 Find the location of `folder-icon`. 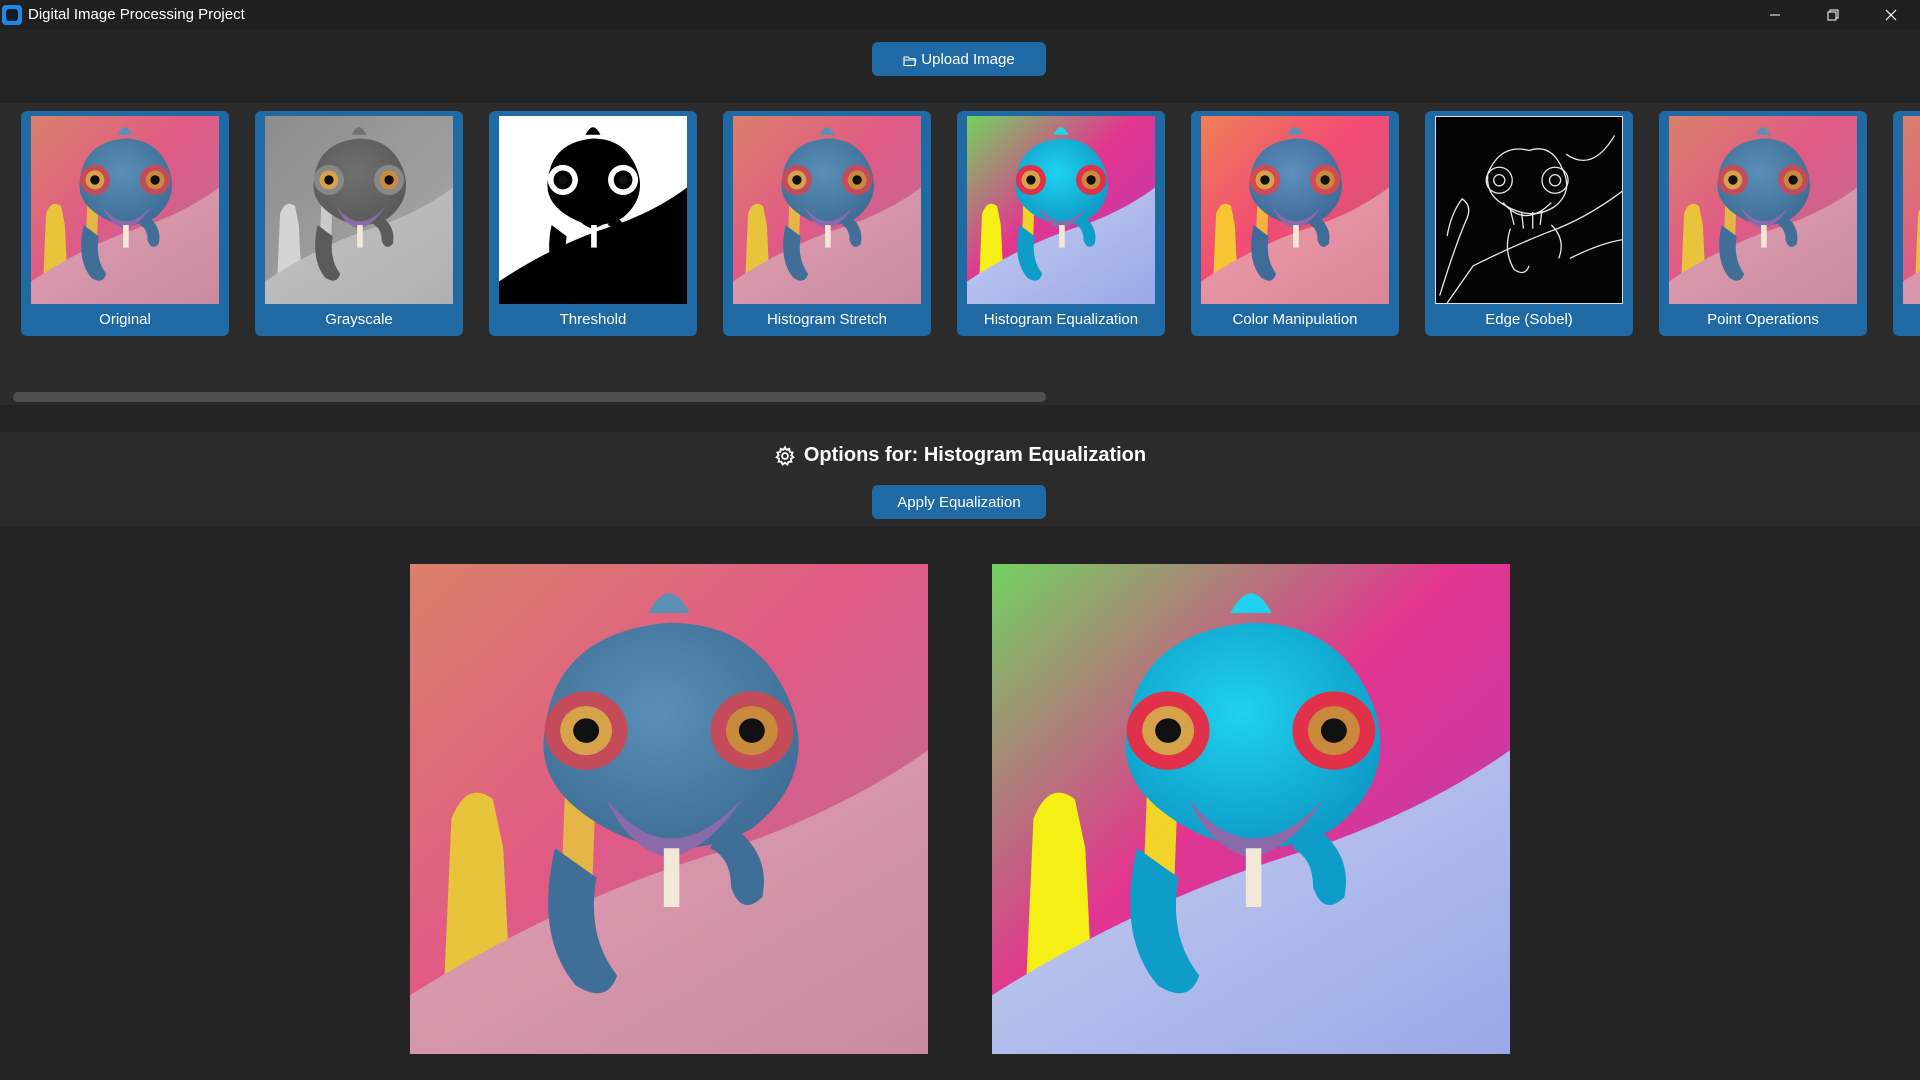

folder-icon is located at coordinates (910, 60).